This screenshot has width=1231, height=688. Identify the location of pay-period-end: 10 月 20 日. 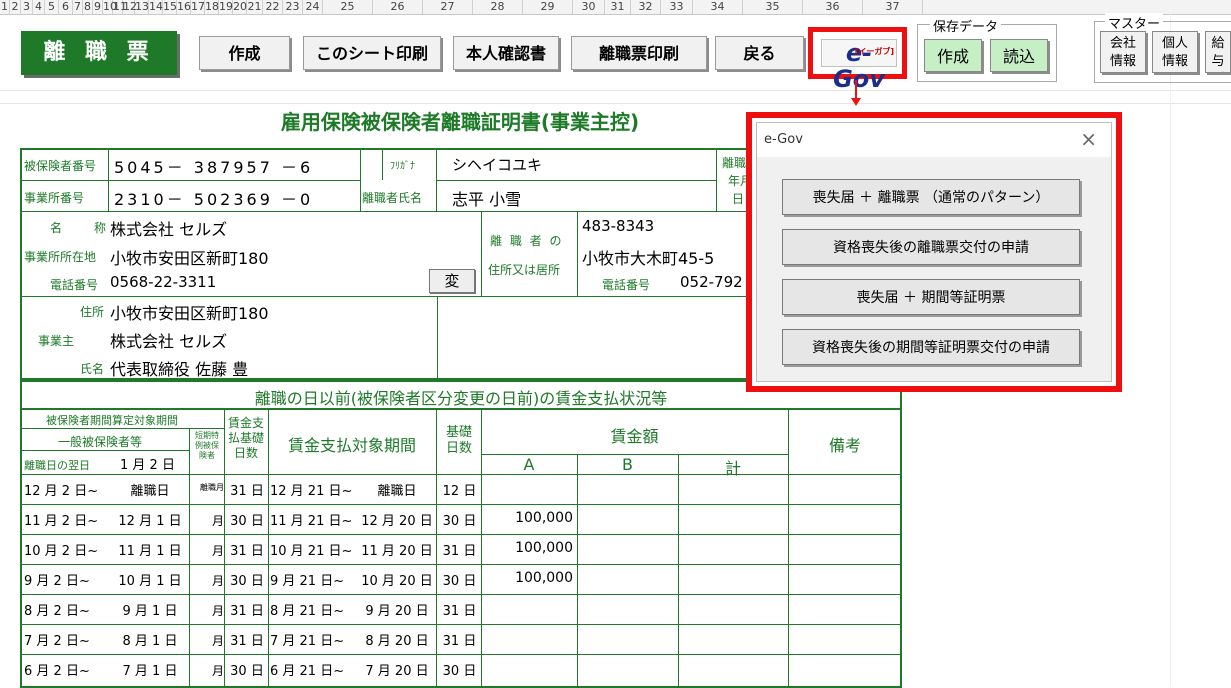
(397, 579).